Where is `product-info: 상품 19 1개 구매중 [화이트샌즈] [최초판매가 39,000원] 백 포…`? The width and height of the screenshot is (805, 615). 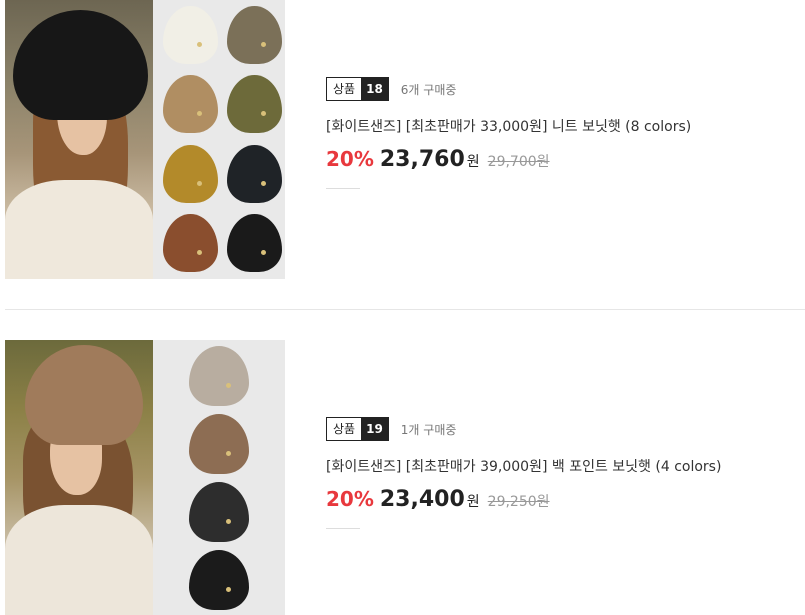 product-info: 상품 19 1개 구매중 [화이트샌즈] [최초판매가 39,000원] 백 포… is located at coordinates (523, 473).